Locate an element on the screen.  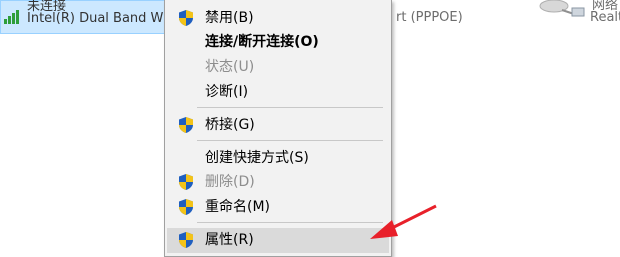
menu-item-create-shortcut: 创建快捷方式(S) is located at coordinates (278, 158).